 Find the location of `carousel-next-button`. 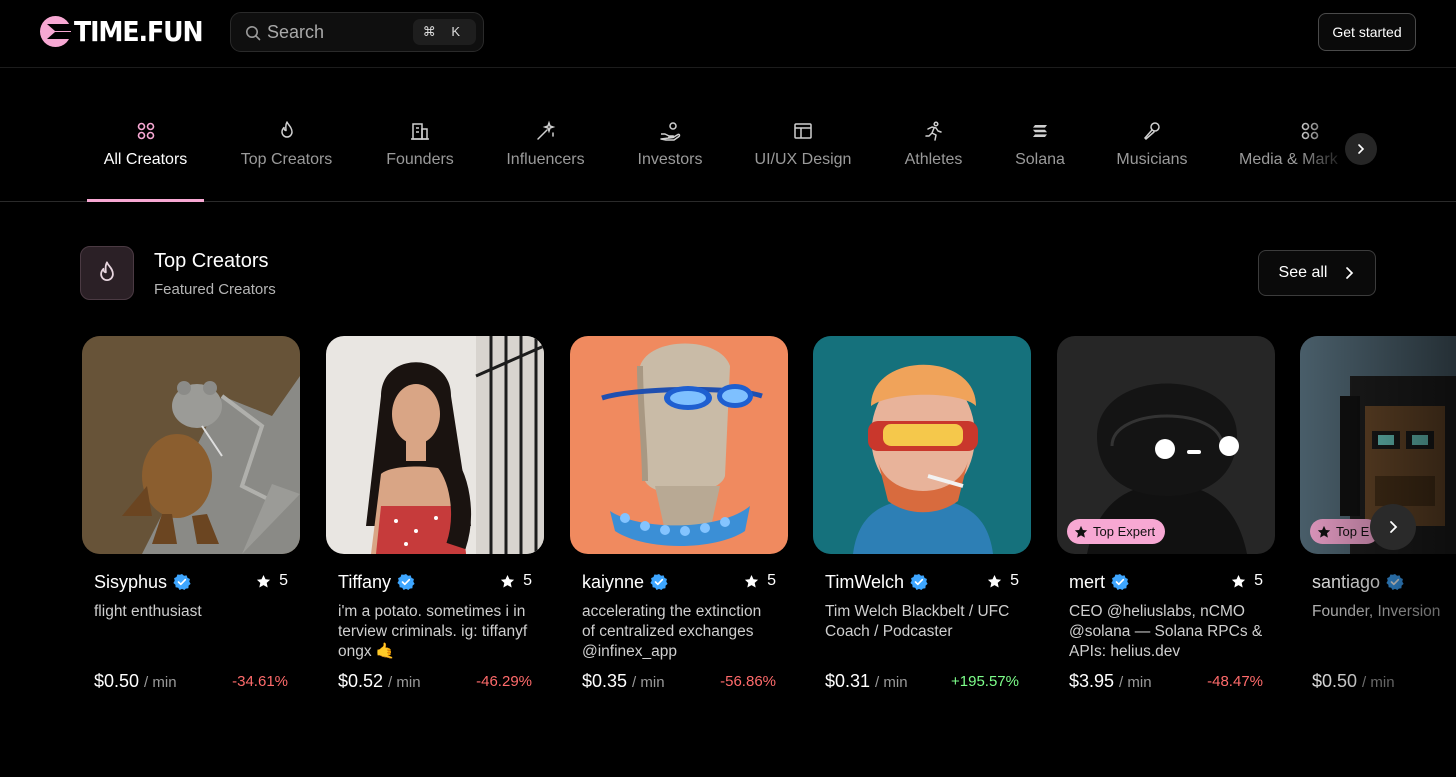

carousel-next-button is located at coordinates (1393, 527).